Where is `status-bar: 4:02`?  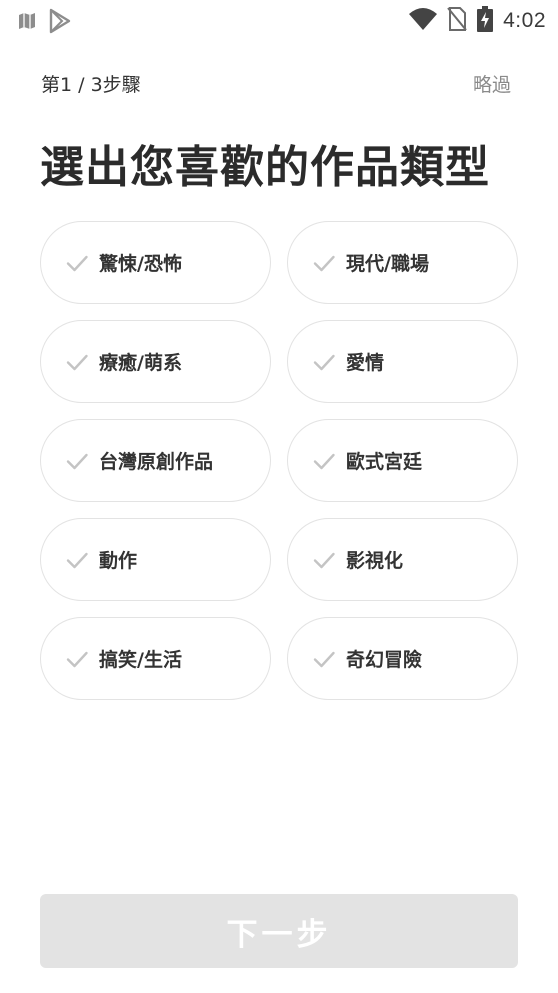
status-bar: 4:02 is located at coordinates (279, 20).